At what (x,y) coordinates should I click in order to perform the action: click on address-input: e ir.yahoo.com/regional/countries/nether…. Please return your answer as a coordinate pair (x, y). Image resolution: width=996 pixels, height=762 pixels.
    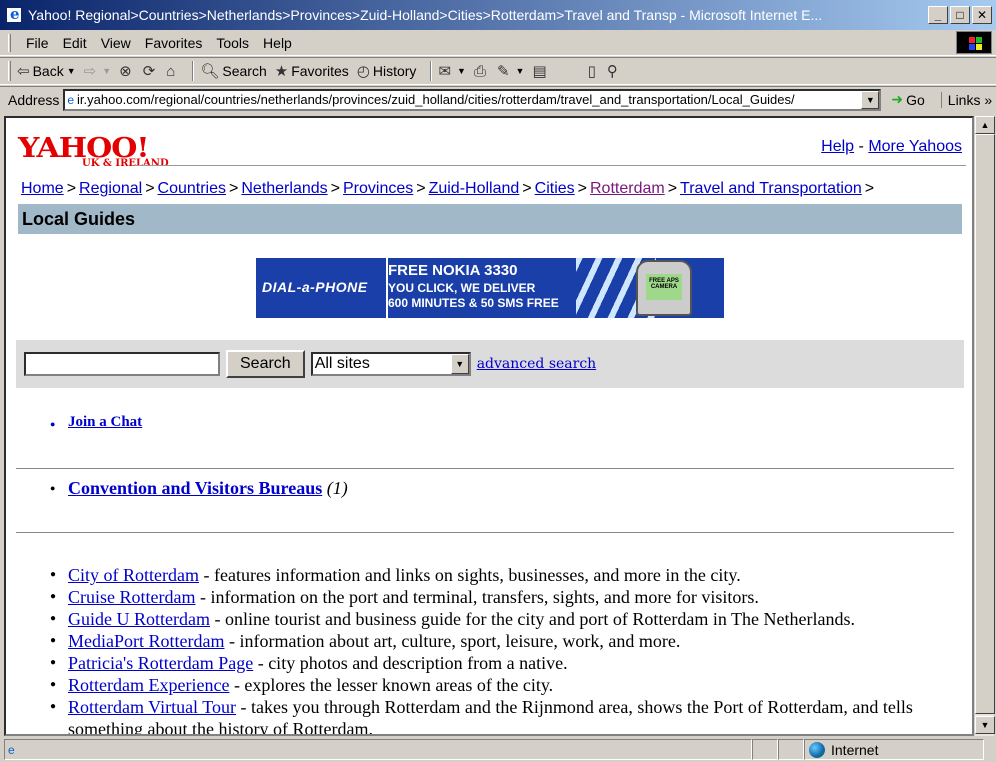
    Looking at the image, I should click on (472, 99).